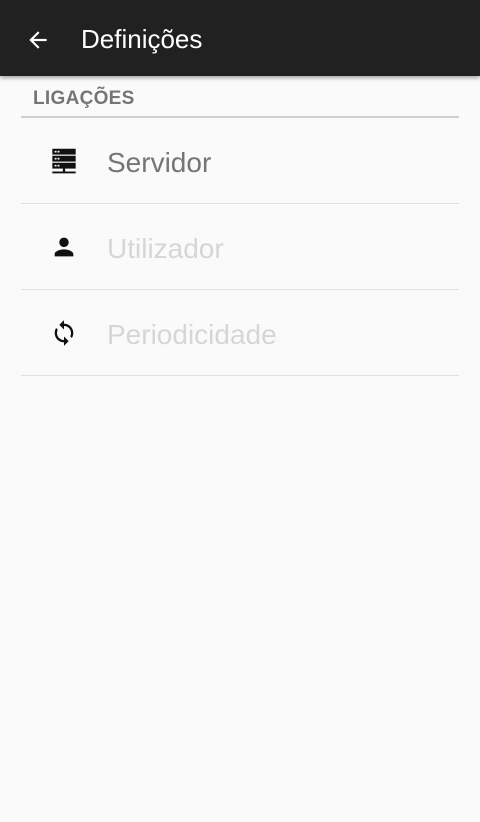  I want to click on preference-item-servidor: Servidor, so click(240, 161).